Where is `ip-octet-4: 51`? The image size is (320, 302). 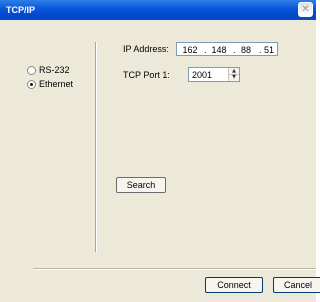 ip-octet-4: 51 is located at coordinates (269, 50).